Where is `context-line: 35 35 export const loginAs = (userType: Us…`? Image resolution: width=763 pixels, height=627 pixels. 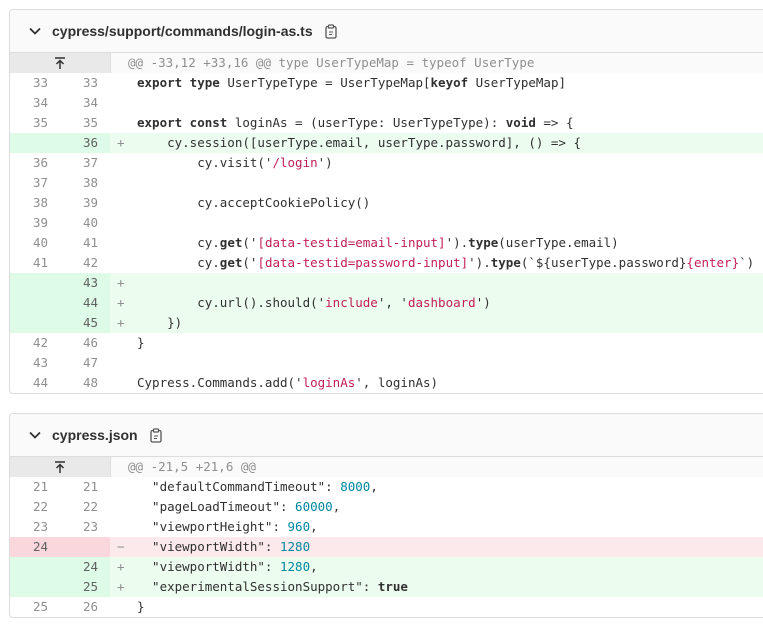 context-line: 35 35 export const loginAs = (userType: Us… is located at coordinates (386, 123).